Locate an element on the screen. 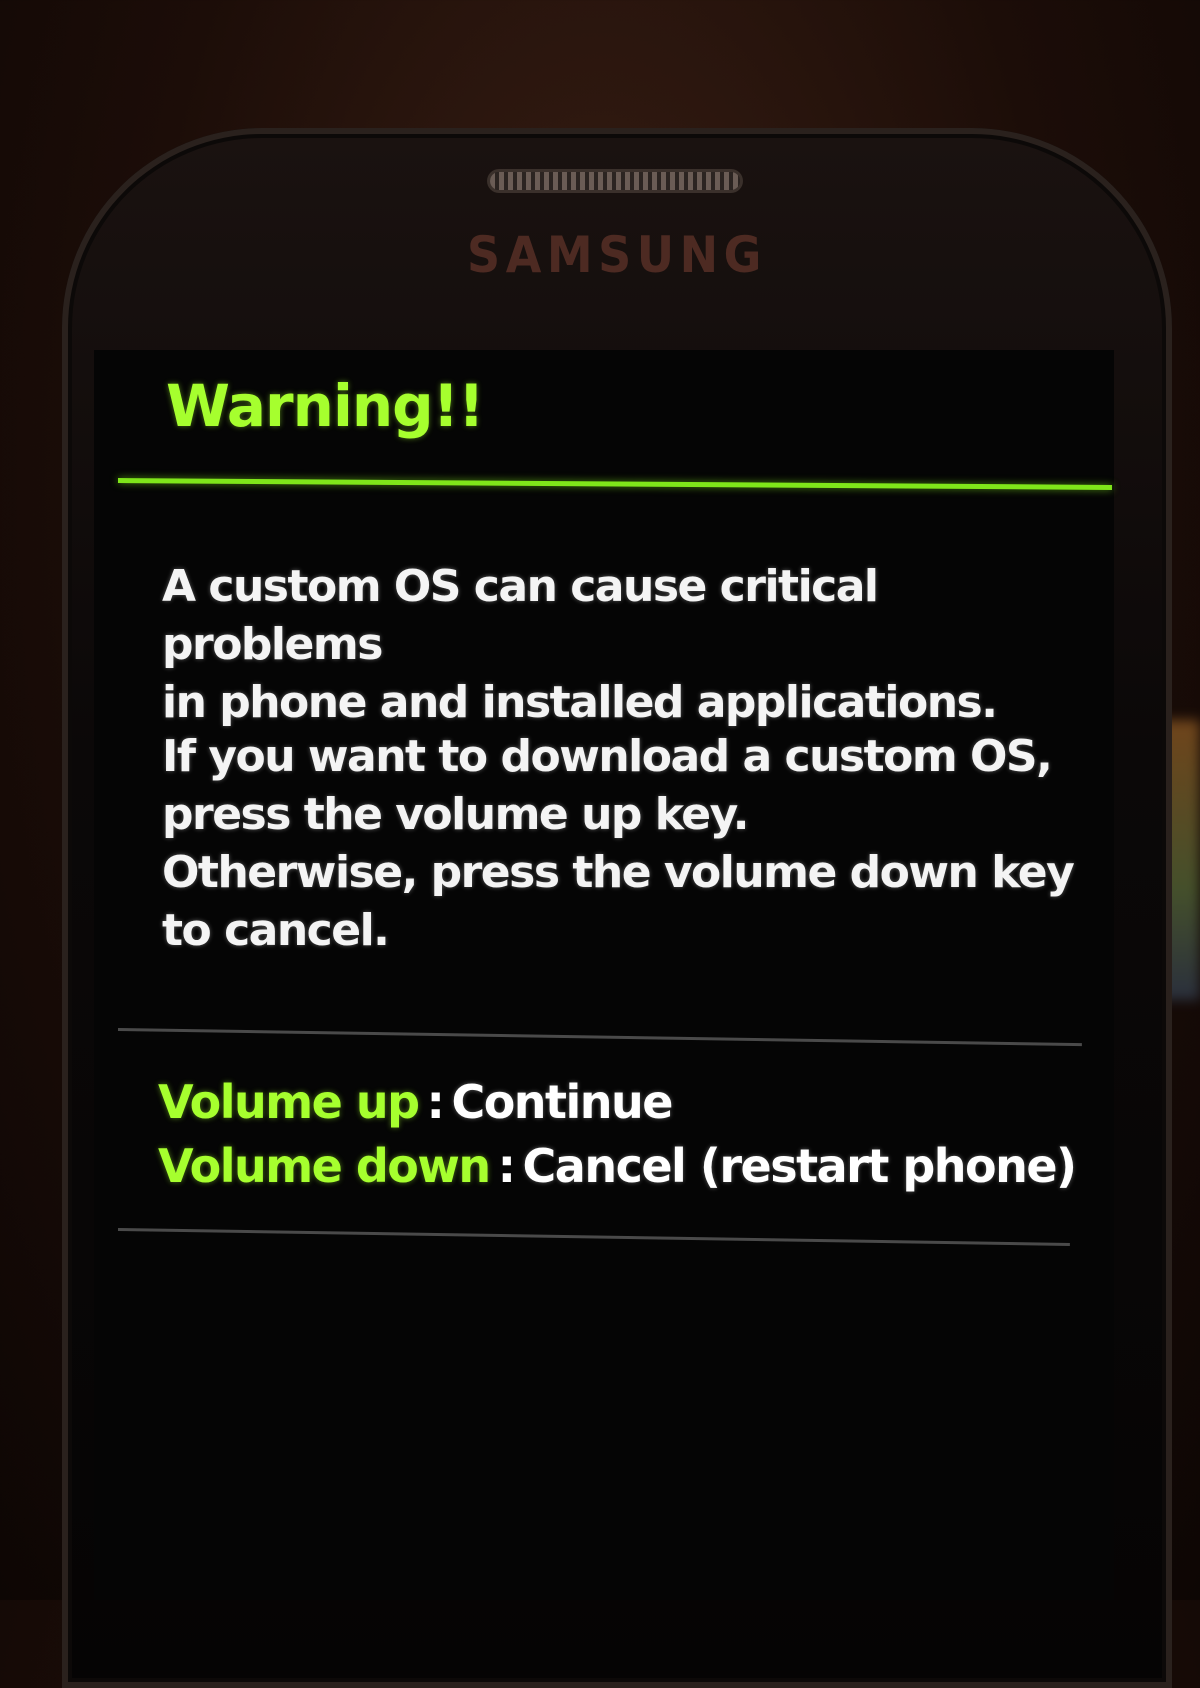 The width and height of the screenshot is (1200, 1688). volume-up-key-label: Volume up is located at coordinates (289, 1102).